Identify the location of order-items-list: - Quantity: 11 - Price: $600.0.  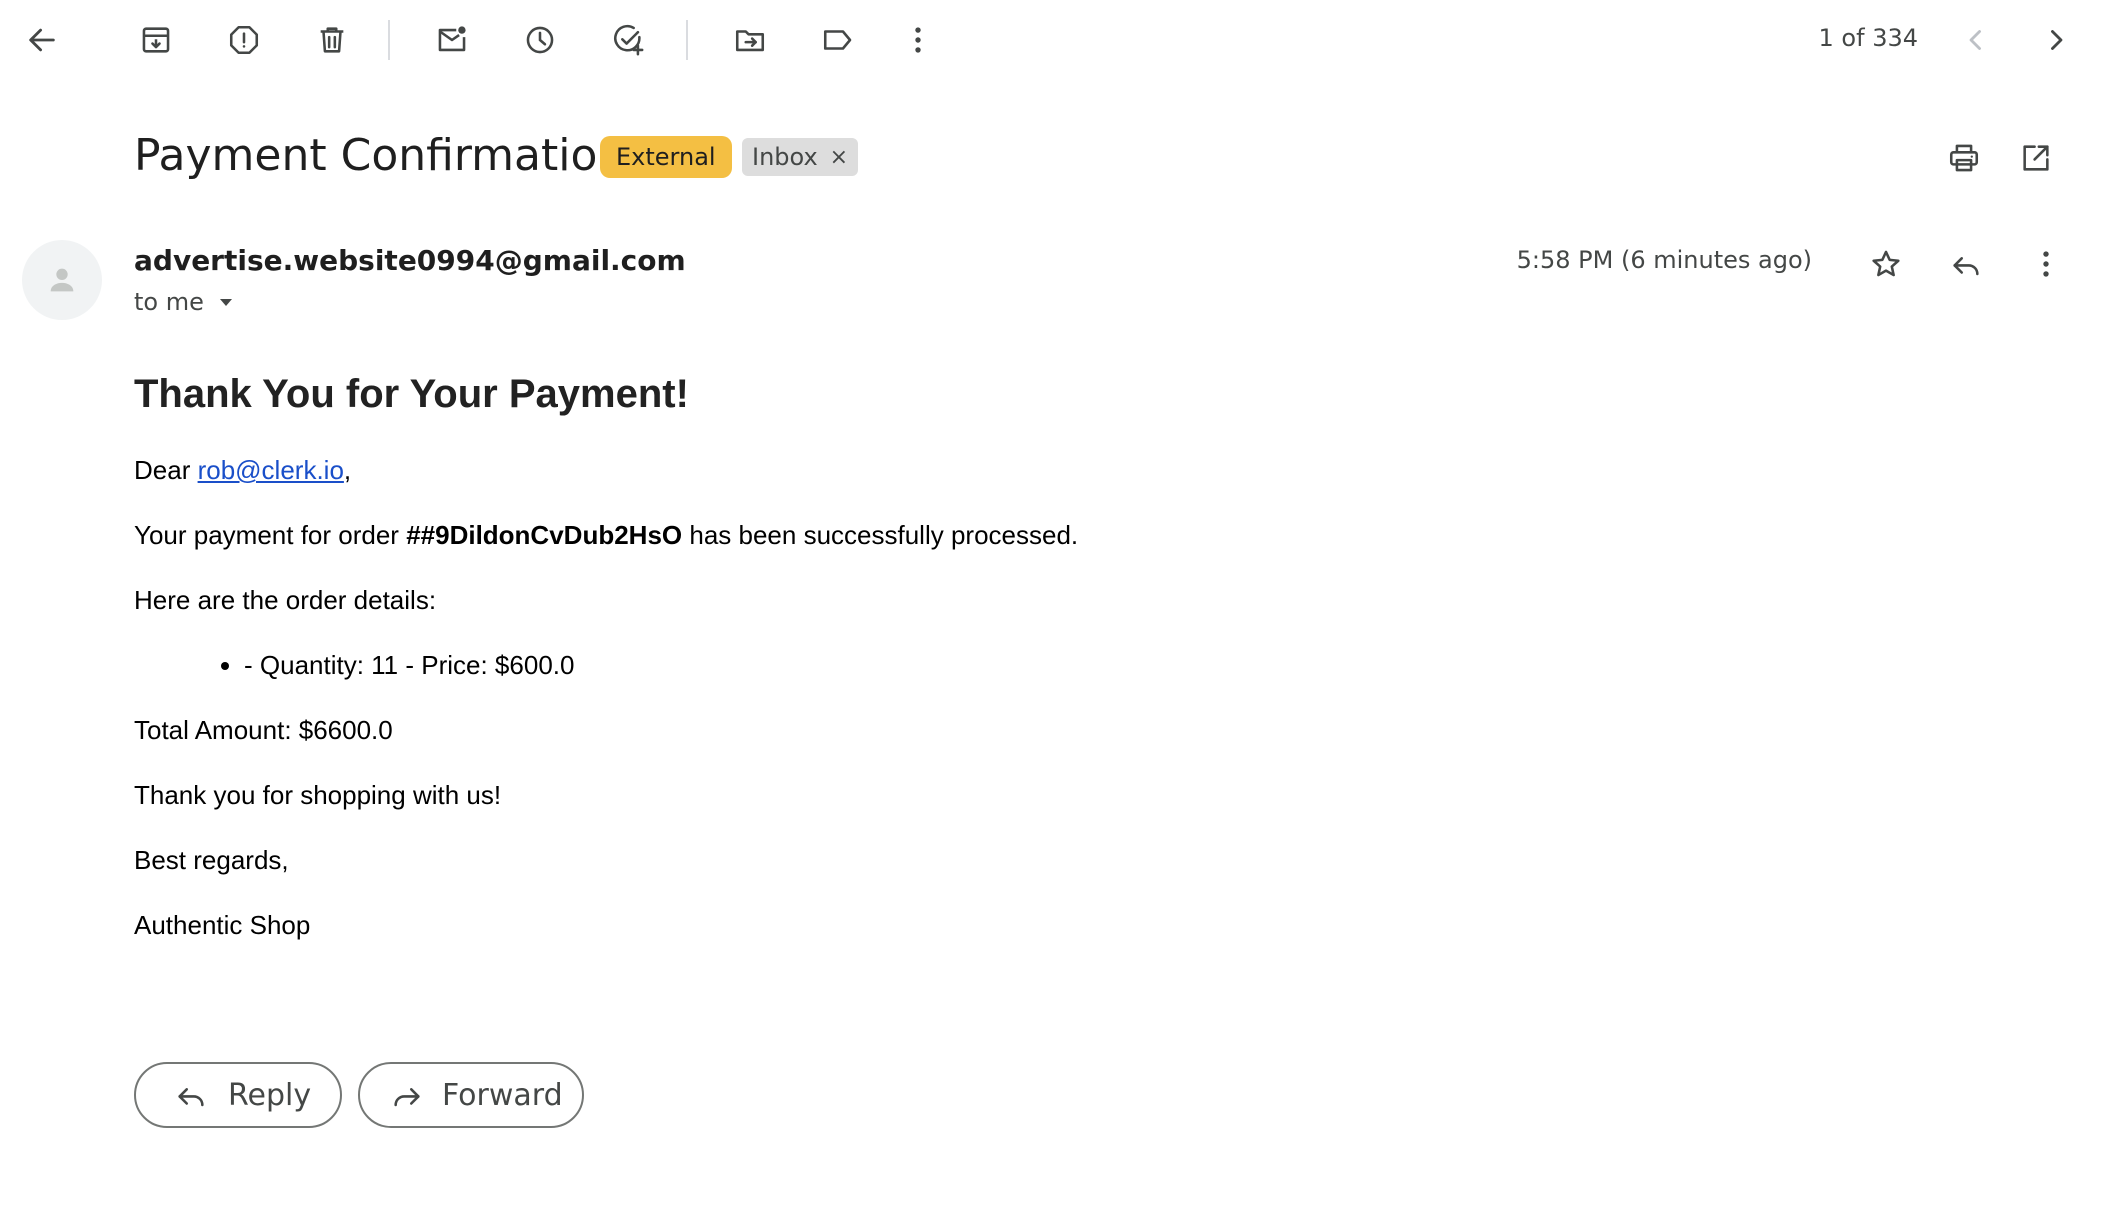
(984, 665).